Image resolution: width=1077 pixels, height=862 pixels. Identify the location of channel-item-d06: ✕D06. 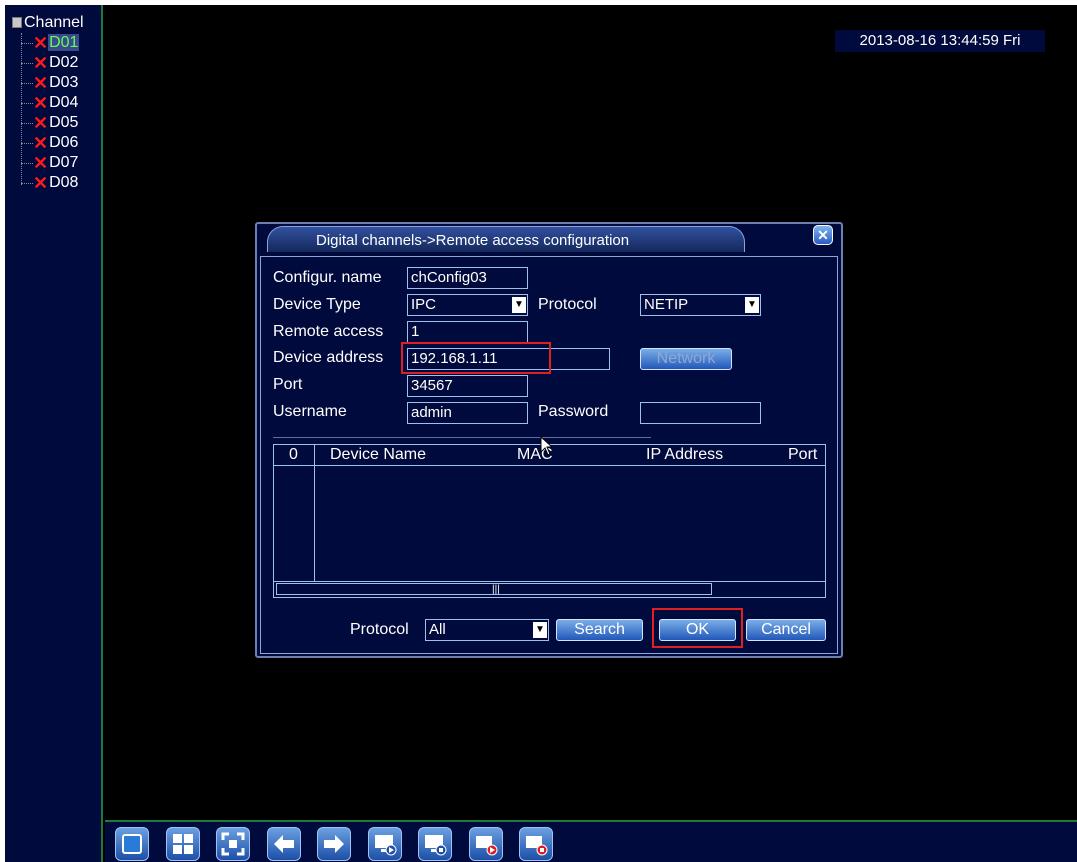
(61, 143).